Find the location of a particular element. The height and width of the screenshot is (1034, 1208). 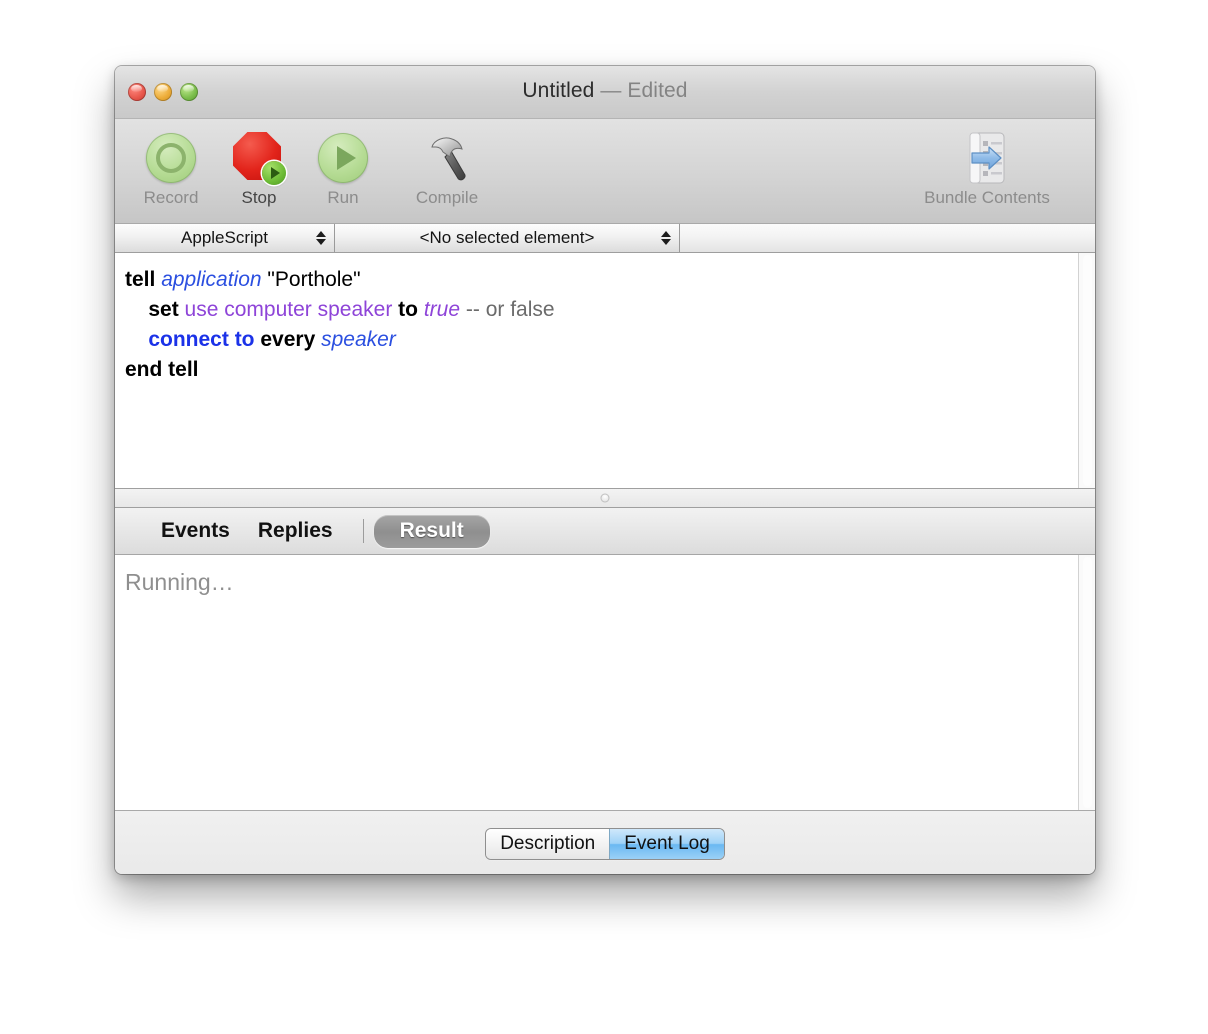

toolbar-button-stop: Stop is located at coordinates (259, 167).